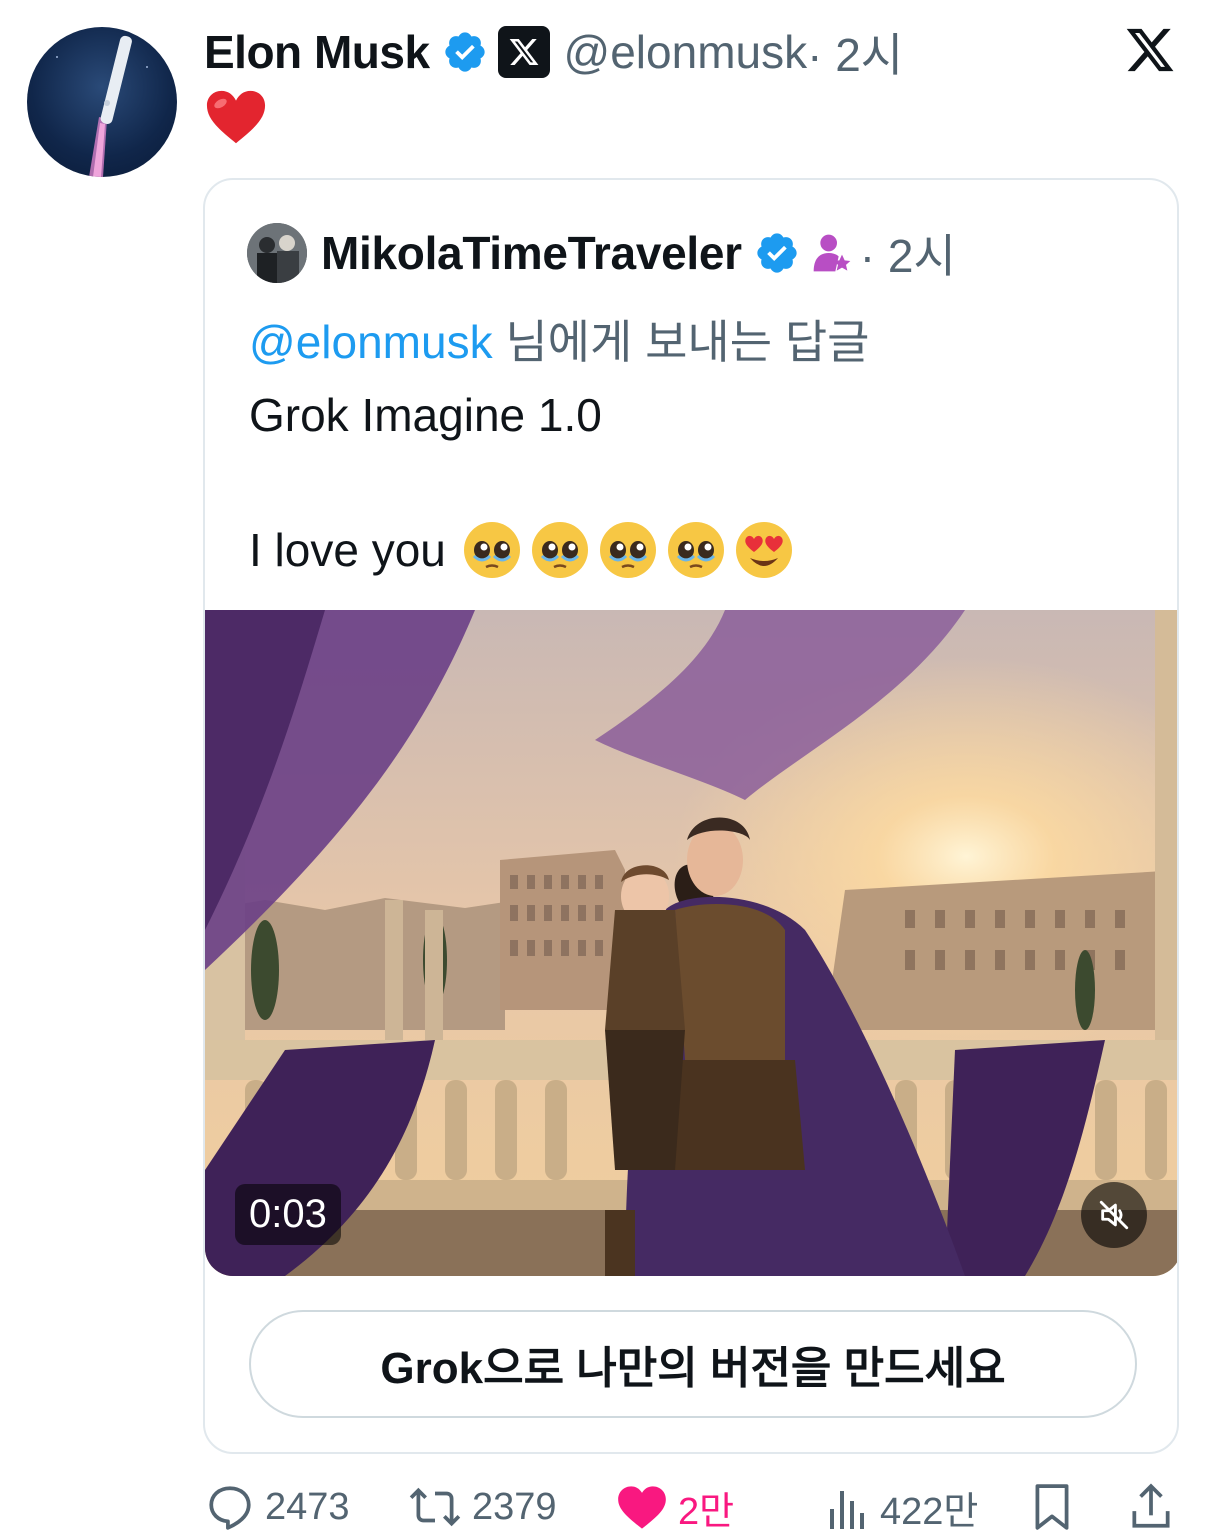  I want to click on author-handle: @elonmusk, so click(686, 52).